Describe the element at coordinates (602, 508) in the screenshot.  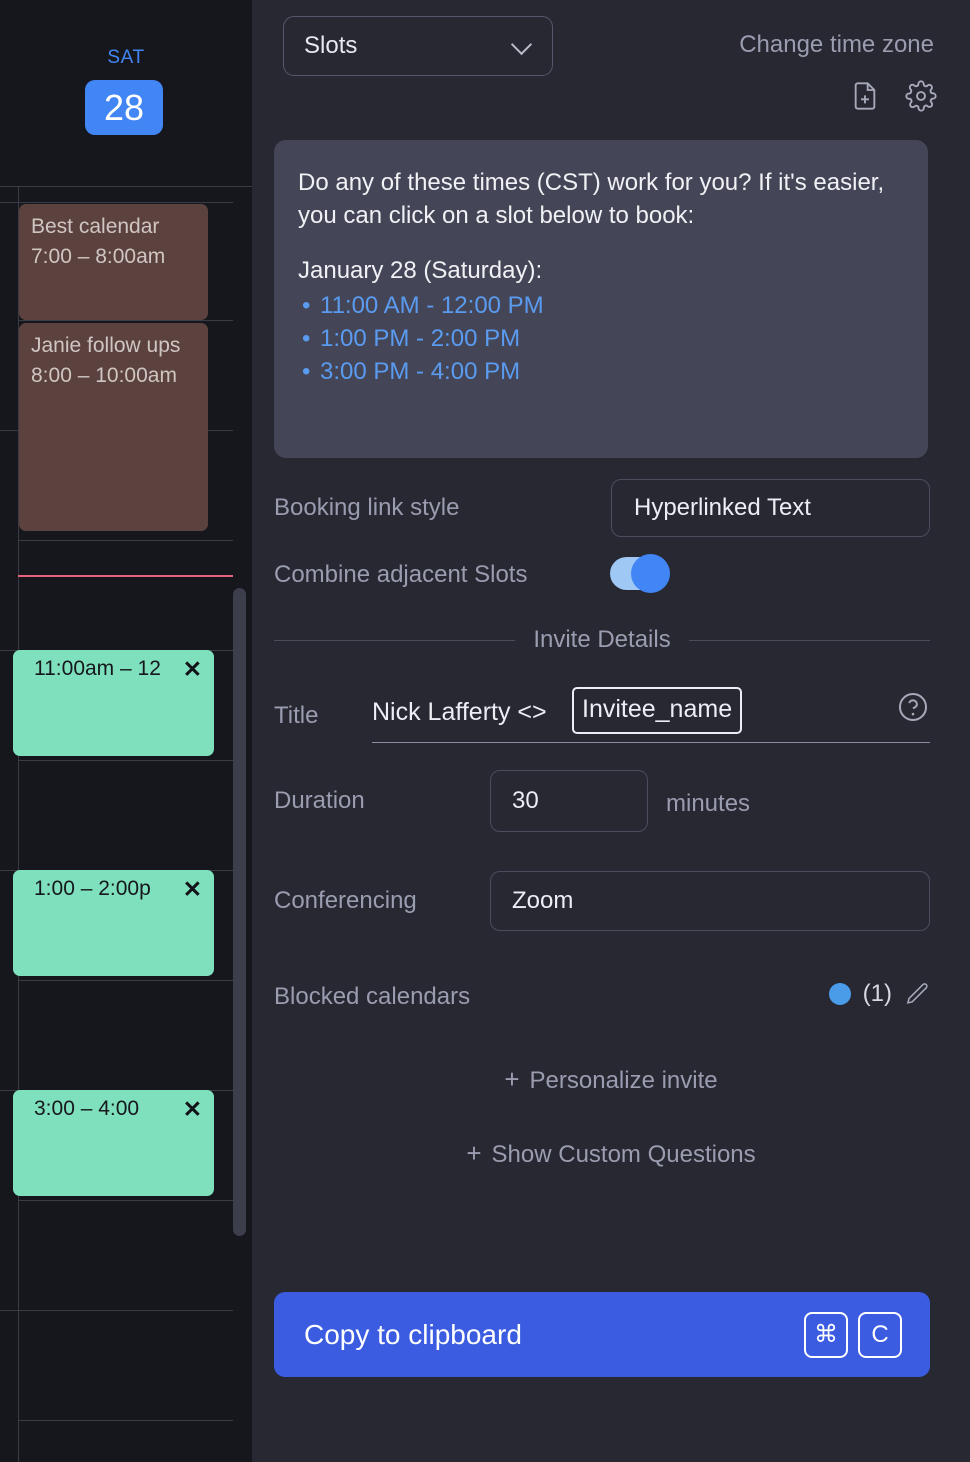
I see `booking-link-style-row: Booking link style Hyperlinked Text` at that location.